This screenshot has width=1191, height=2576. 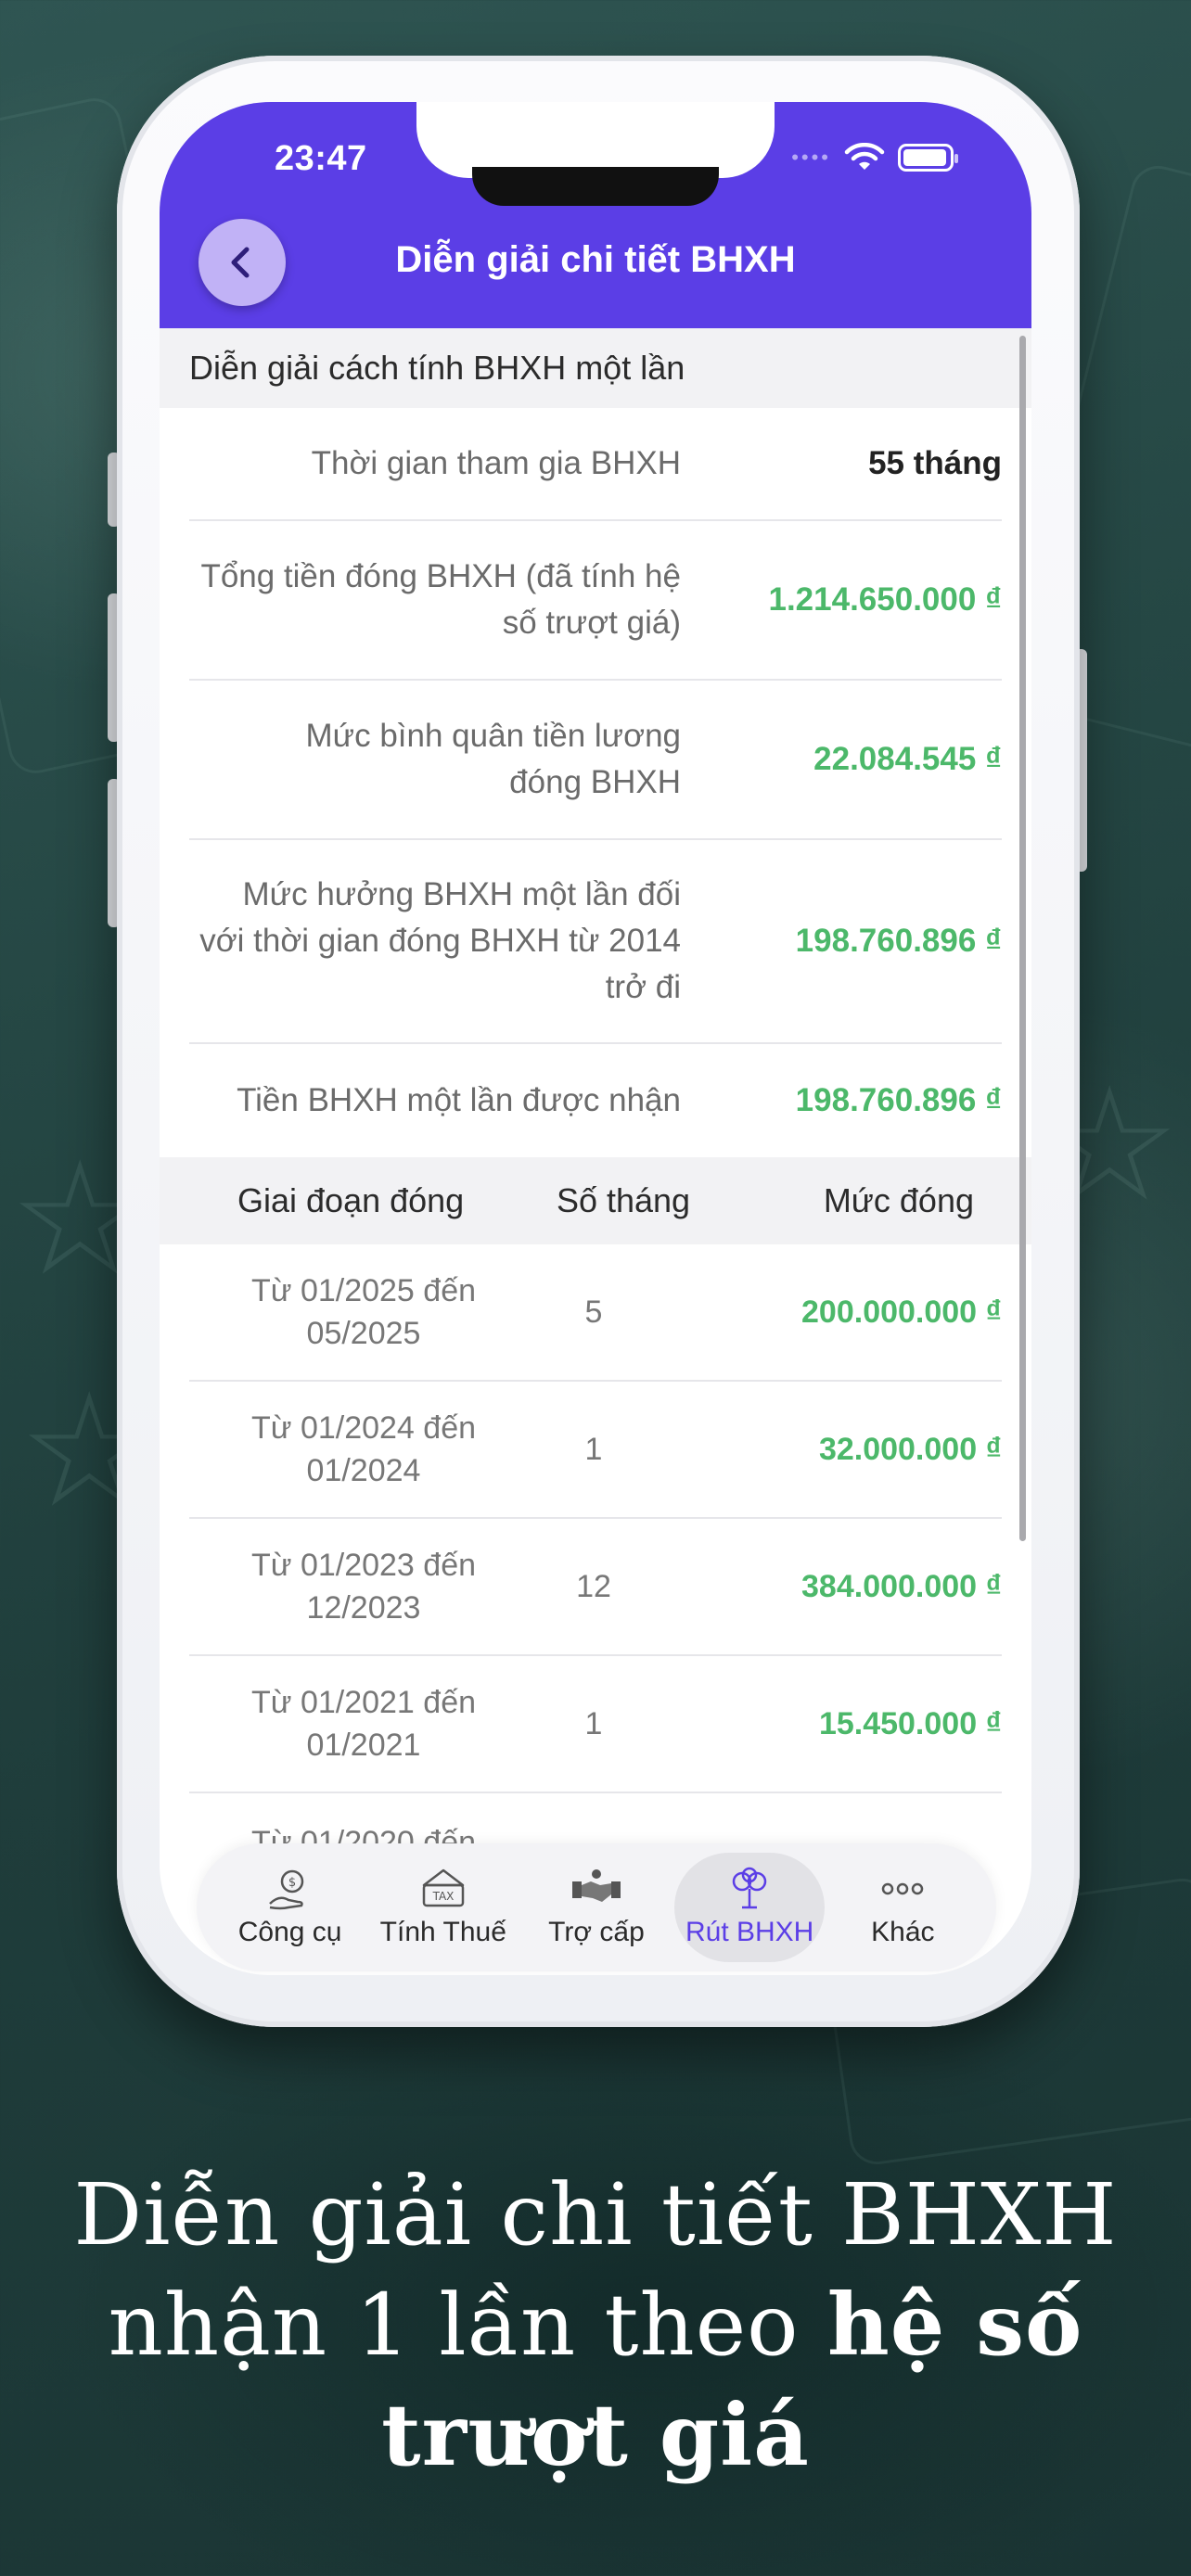 I want to click on months-cell: 5, so click(x=593, y=1312).